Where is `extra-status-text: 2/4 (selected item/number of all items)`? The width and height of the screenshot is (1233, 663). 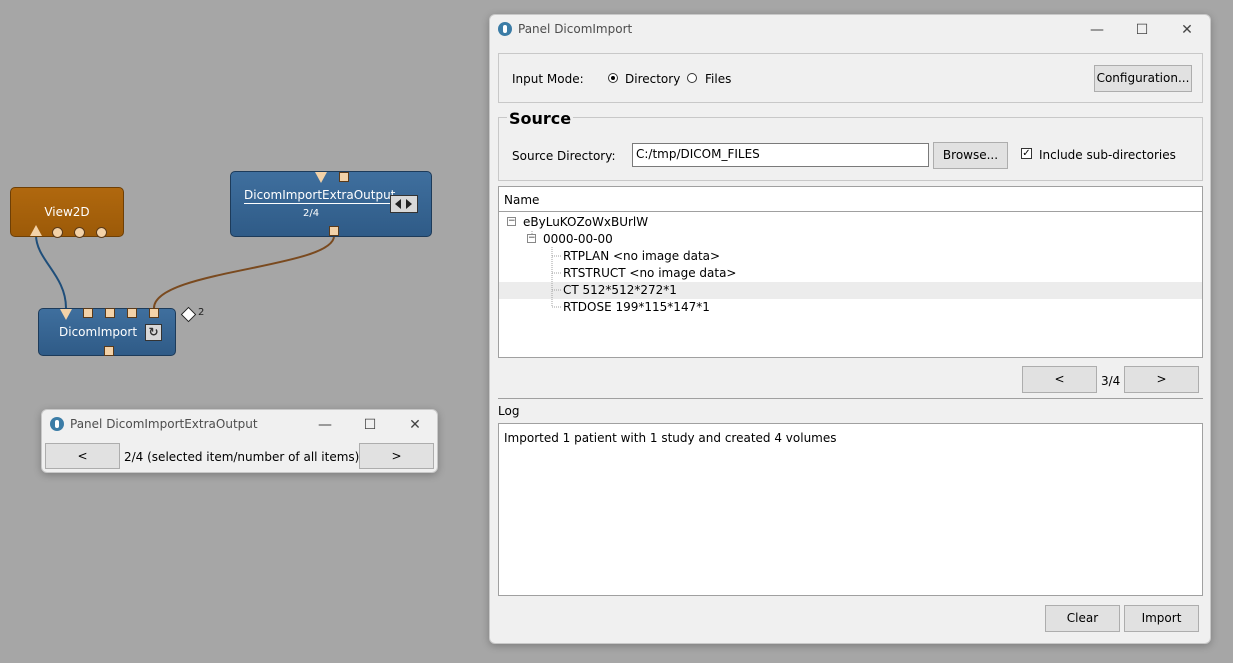
extra-status-text: 2/4 (selected item/number of all items) is located at coordinates (242, 457).